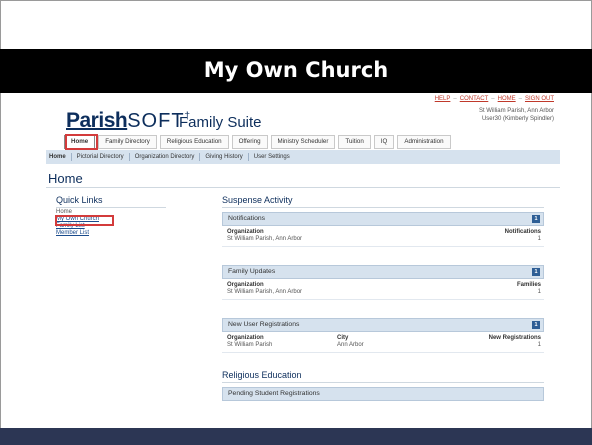 The height and width of the screenshot is (445, 592). What do you see at coordinates (343, 338) in the screenshot?
I see `city-label: City` at bounding box center [343, 338].